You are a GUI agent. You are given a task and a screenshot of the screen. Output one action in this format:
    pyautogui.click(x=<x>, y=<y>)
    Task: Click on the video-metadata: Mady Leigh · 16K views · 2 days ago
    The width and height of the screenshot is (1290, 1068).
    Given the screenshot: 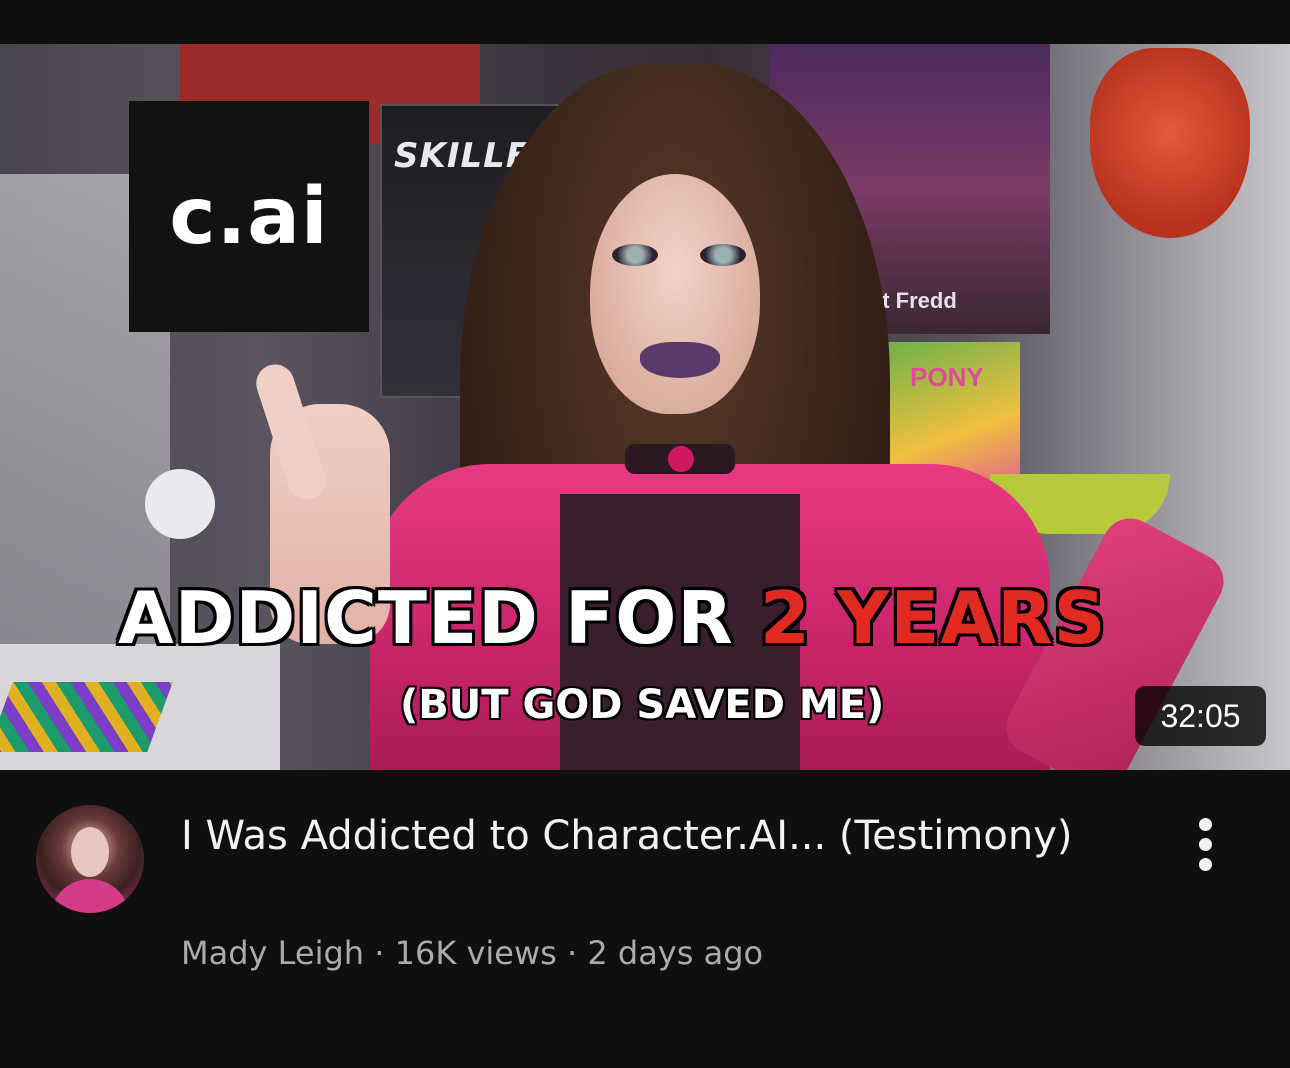 What is the action you would take?
    pyautogui.click(x=472, y=953)
    